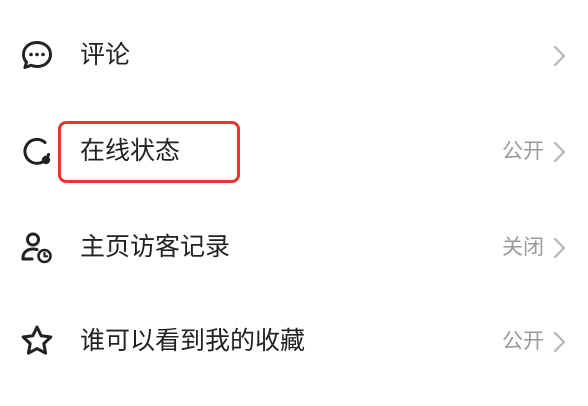 Image resolution: width=588 pixels, height=406 pixels. What do you see at coordinates (37, 55) in the screenshot?
I see `comment-bubble-icon` at bounding box center [37, 55].